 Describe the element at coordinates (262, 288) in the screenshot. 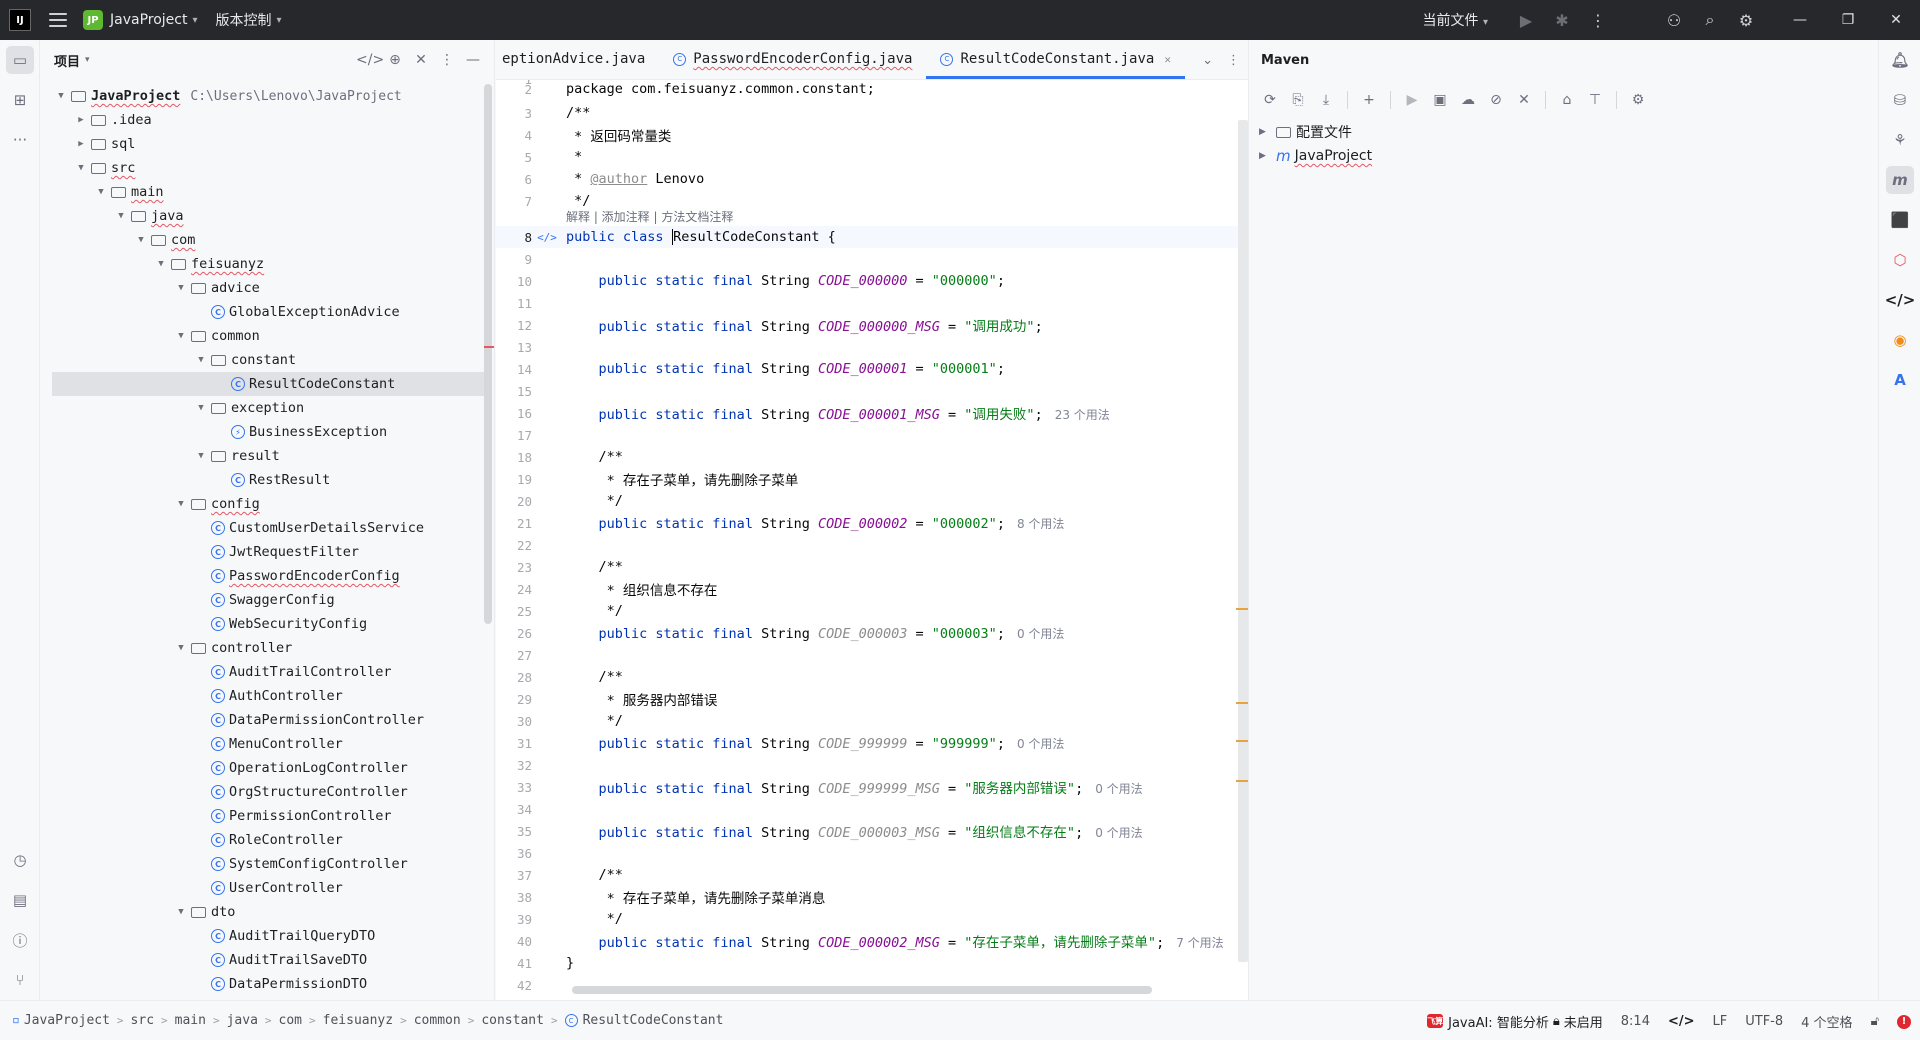

I see `tree-item: ▼ advice` at that location.